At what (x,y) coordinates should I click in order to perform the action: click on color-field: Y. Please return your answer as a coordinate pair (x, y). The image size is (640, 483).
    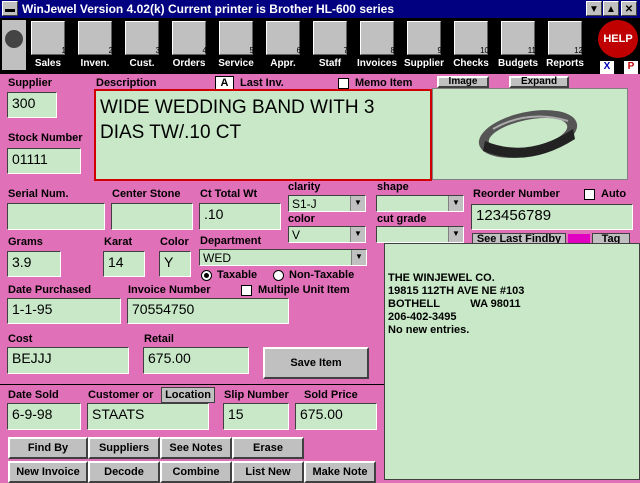
    Looking at the image, I should click on (175, 264).